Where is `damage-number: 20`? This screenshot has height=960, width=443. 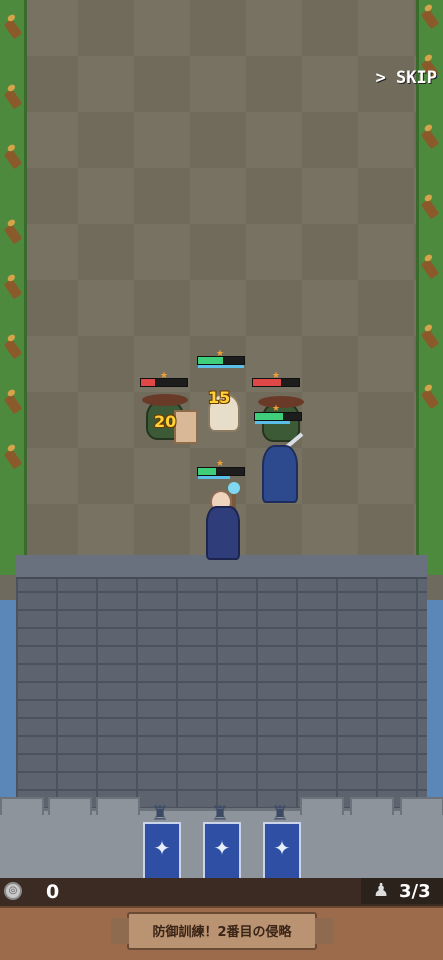
damage-number: 20 is located at coordinates (165, 421).